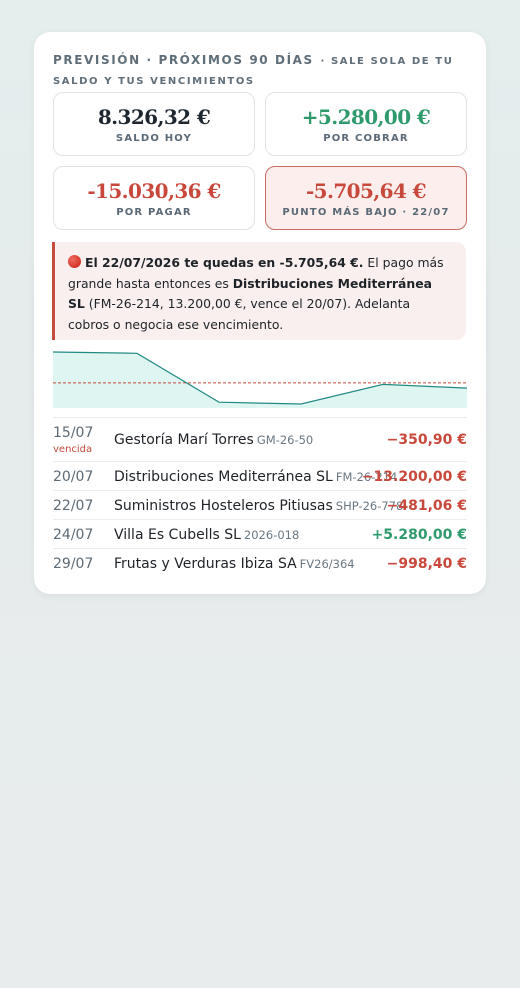  Describe the element at coordinates (223, 477) in the screenshot. I see `movement-party-name: Distribuciones Mediterránea SL` at that location.